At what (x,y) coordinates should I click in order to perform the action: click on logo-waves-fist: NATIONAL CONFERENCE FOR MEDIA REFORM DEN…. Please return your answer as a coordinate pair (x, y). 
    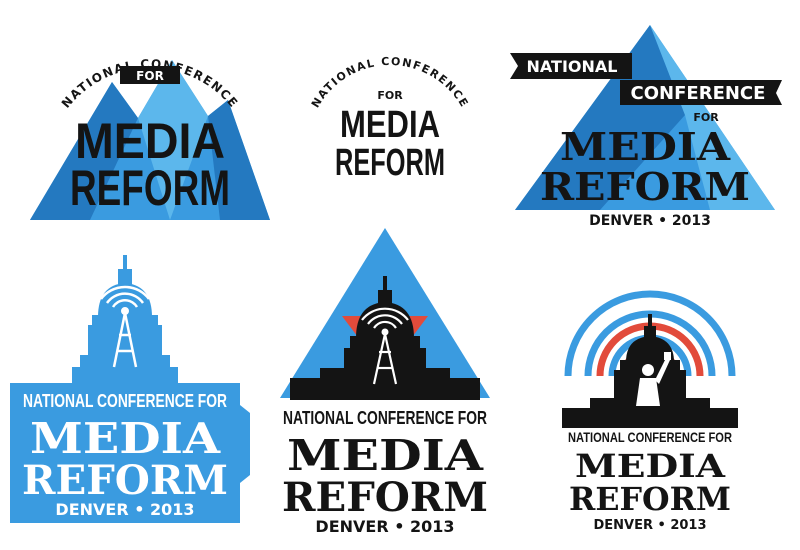
    Looking at the image, I should click on (650, 397).